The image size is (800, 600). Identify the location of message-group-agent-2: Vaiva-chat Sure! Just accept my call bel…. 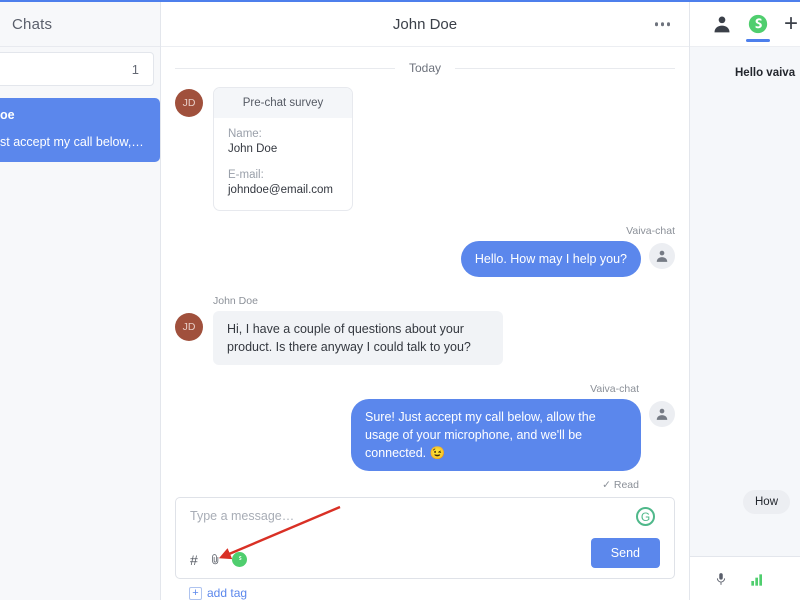
(425, 437).